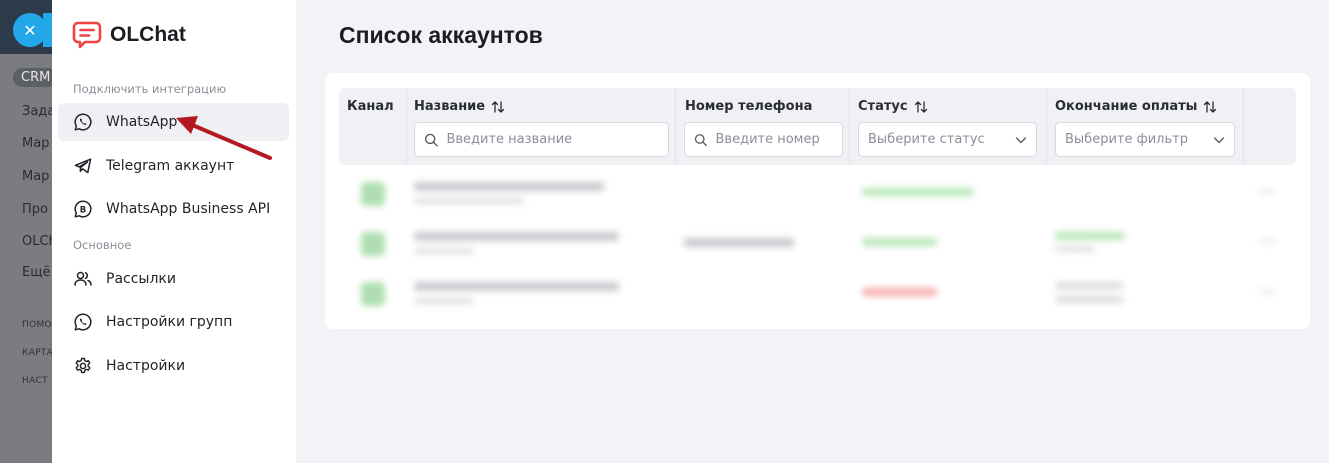 The height and width of the screenshot is (463, 1329). What do you see at coordinates (148, 34) in the screenshot?
I see `logo-text: OLChat` at bounding box center [148, 34].